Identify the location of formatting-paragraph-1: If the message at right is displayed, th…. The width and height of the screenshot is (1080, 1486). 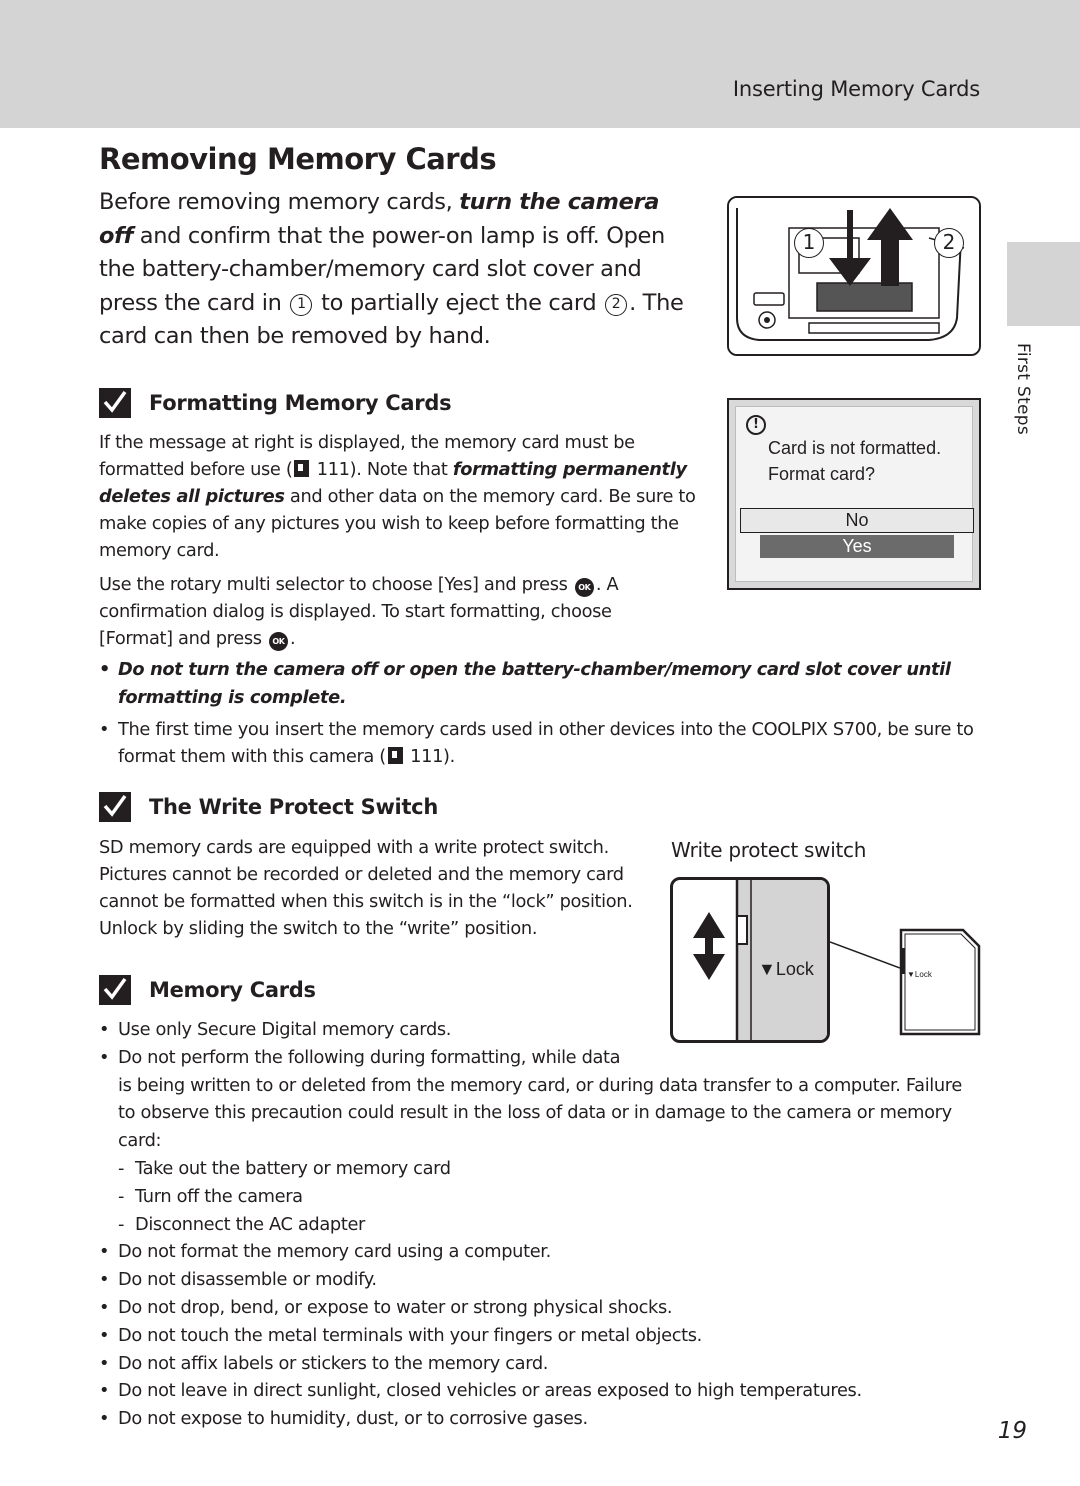
(397, 496).